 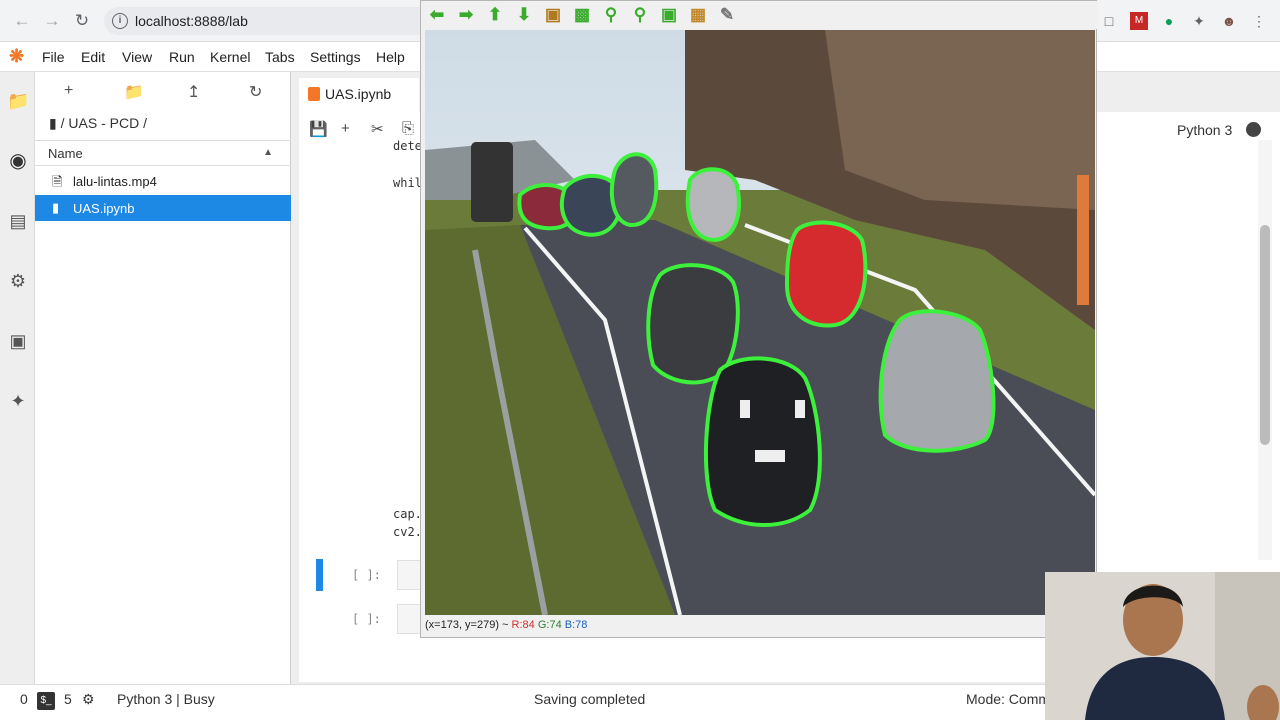 I want to click on menu-tabs: Tabs, so click(x=280, y=57).